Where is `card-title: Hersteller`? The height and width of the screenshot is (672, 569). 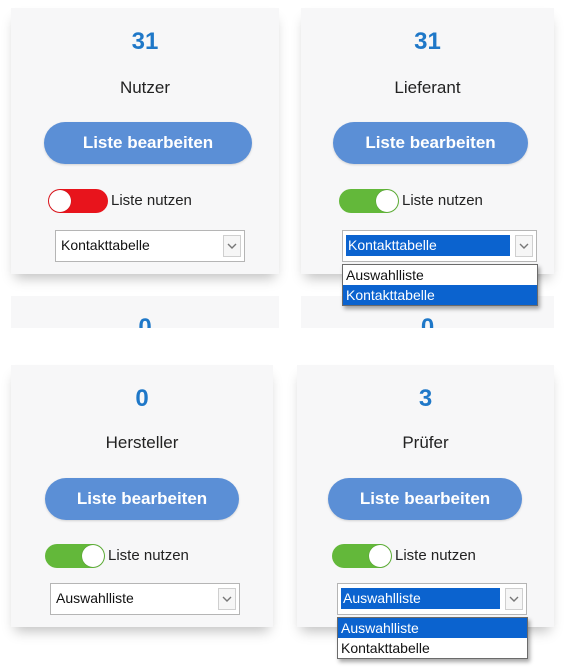 card-title: Hersteller is located at coordinates (142, 442).